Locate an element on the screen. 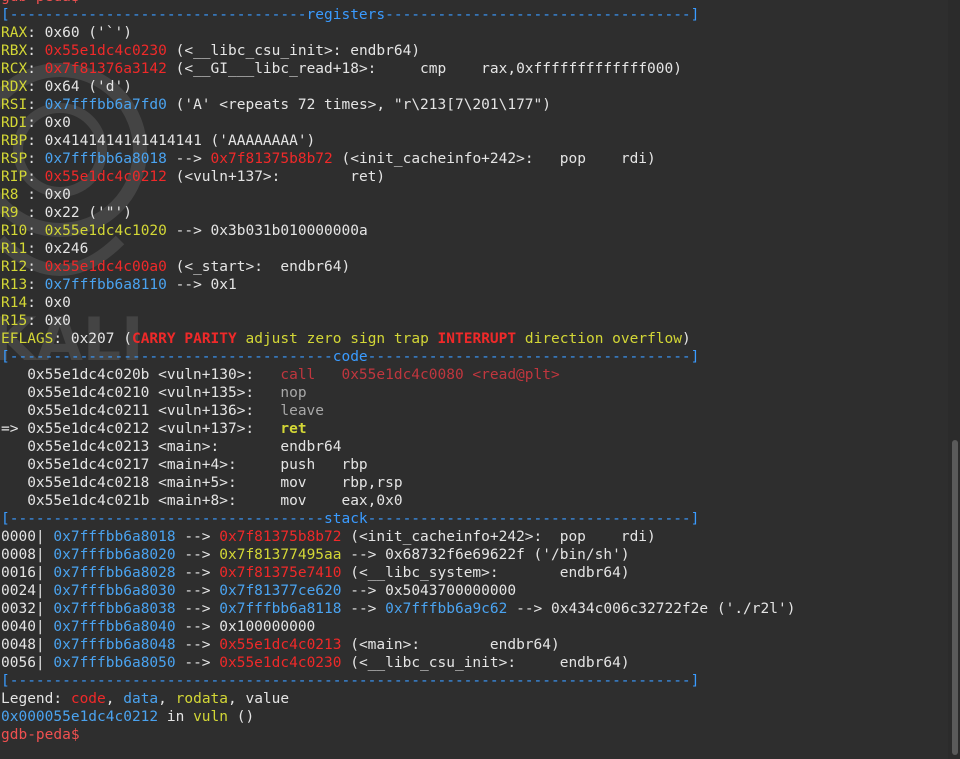 The width and height of the screenshot is (960, 759). terminal-line: R14: 0x0 is located at coordinates (398, 303).